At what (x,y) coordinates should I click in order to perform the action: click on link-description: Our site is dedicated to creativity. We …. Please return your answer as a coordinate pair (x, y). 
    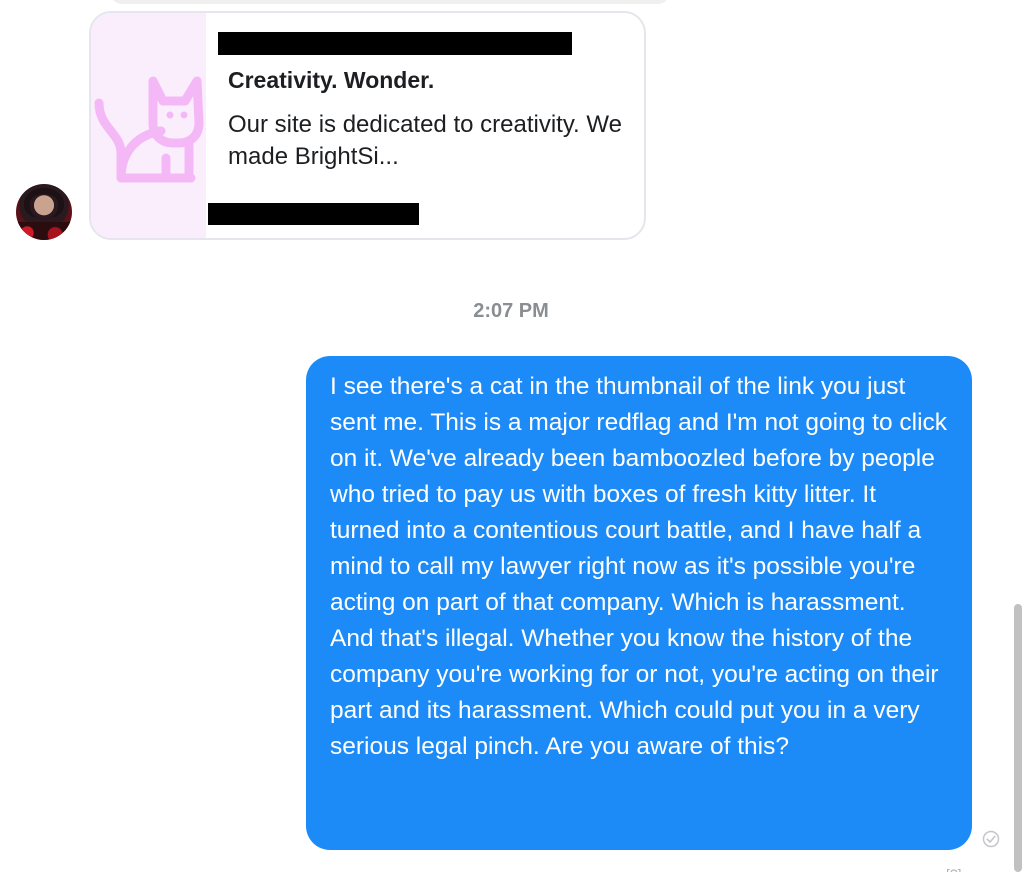
    Looking at the image, I should click on (425, 140).